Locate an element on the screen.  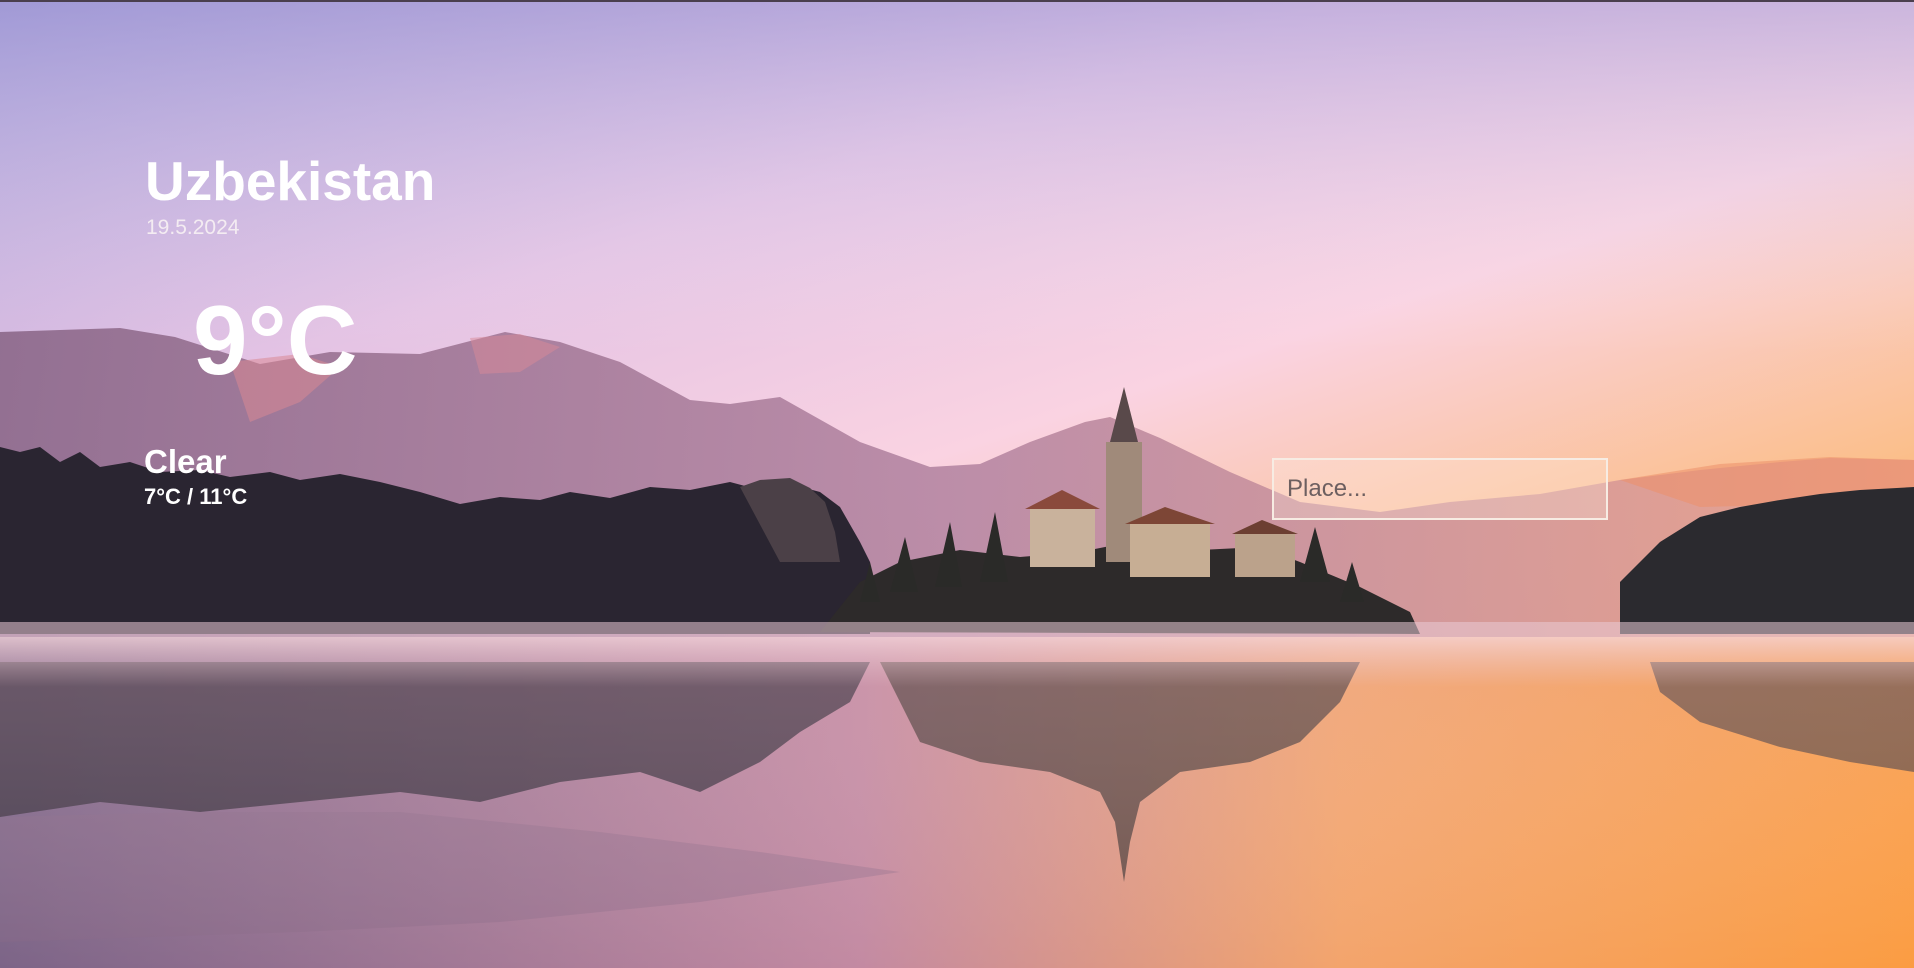
current-date: 19.5.2024 is located at coordinates (193, 227).